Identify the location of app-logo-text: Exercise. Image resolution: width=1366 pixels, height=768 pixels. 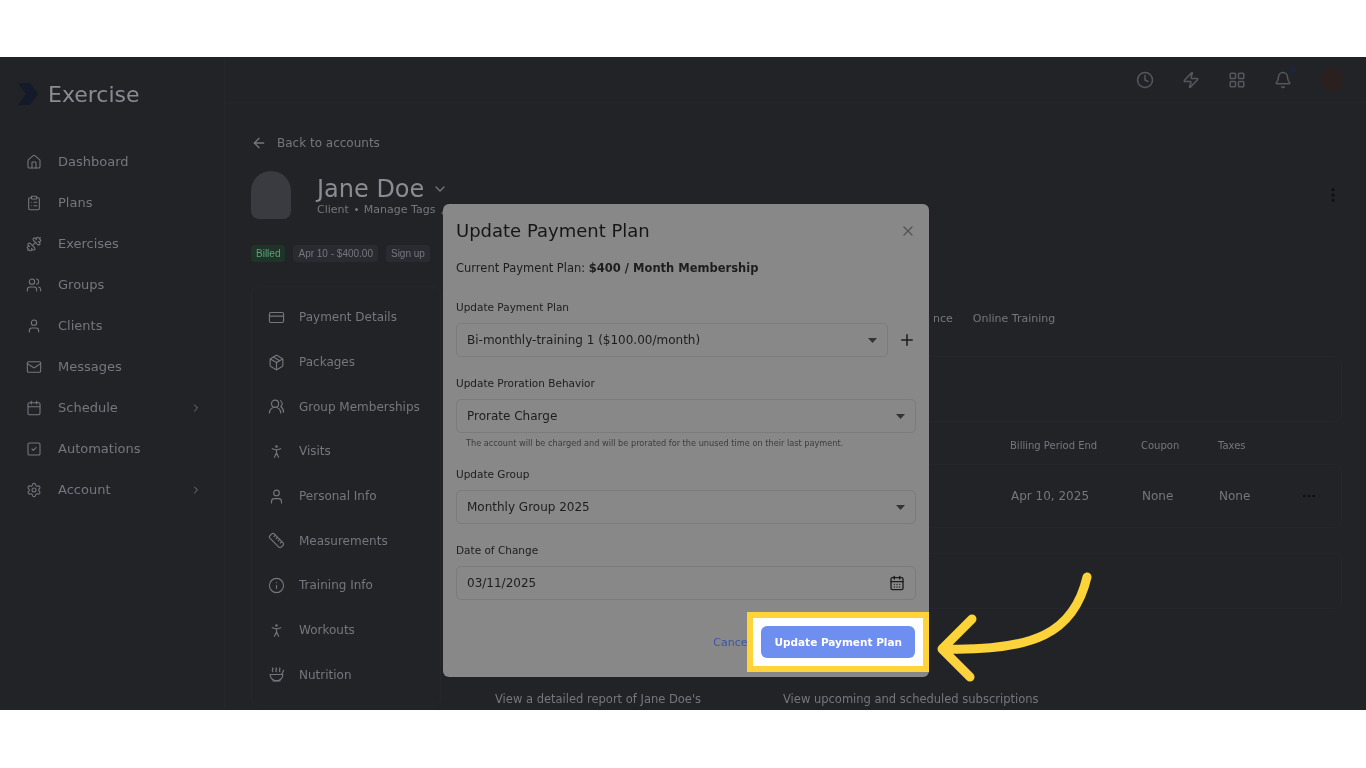
(94, 94).